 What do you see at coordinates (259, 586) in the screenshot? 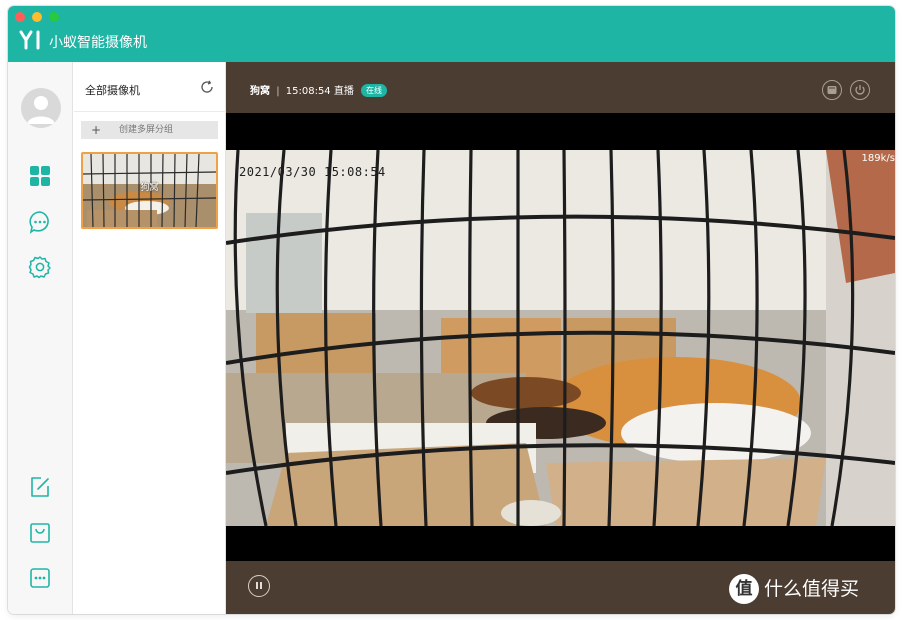
I see `pause-button` at bounding box center [259, 586].